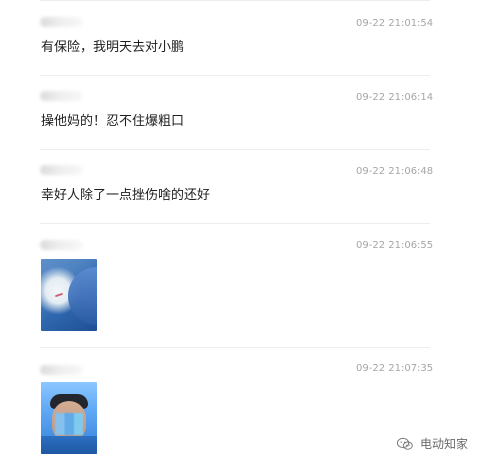 Image resolution: width=480 pixels, height=463 pixels. What do you see at coordinates (113, 121) in the screenshot?
I see `message-text: 操他妈的！忍不住爆粗口` at bounding box center [113, 121].